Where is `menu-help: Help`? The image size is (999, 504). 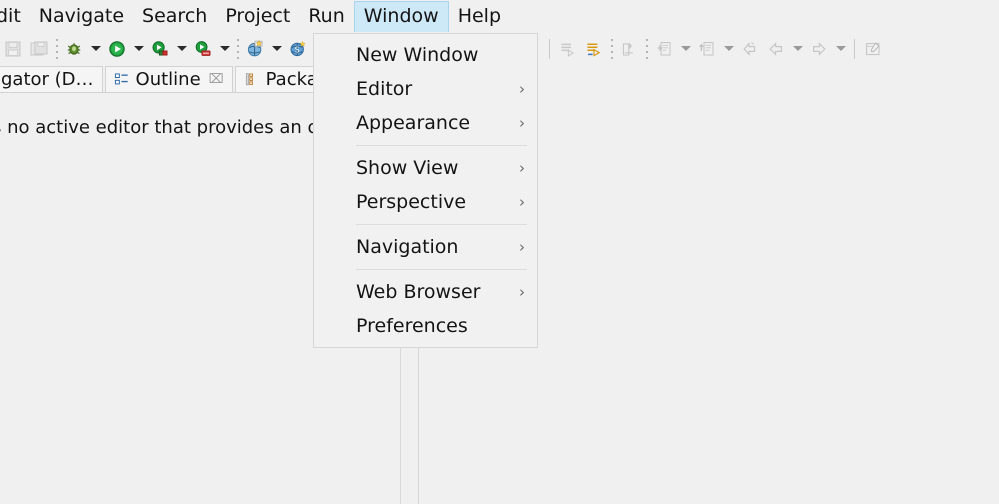 menu-help: Help is located at coordinates (479, 17).